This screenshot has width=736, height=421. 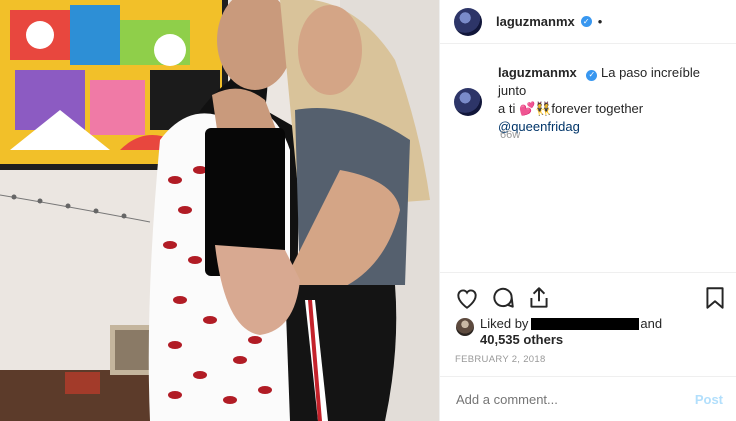 What do you see at coordinates (510, 135) in the screenshot?
I see `caption-time-ago: 66w` at bounding box center [510, 135].